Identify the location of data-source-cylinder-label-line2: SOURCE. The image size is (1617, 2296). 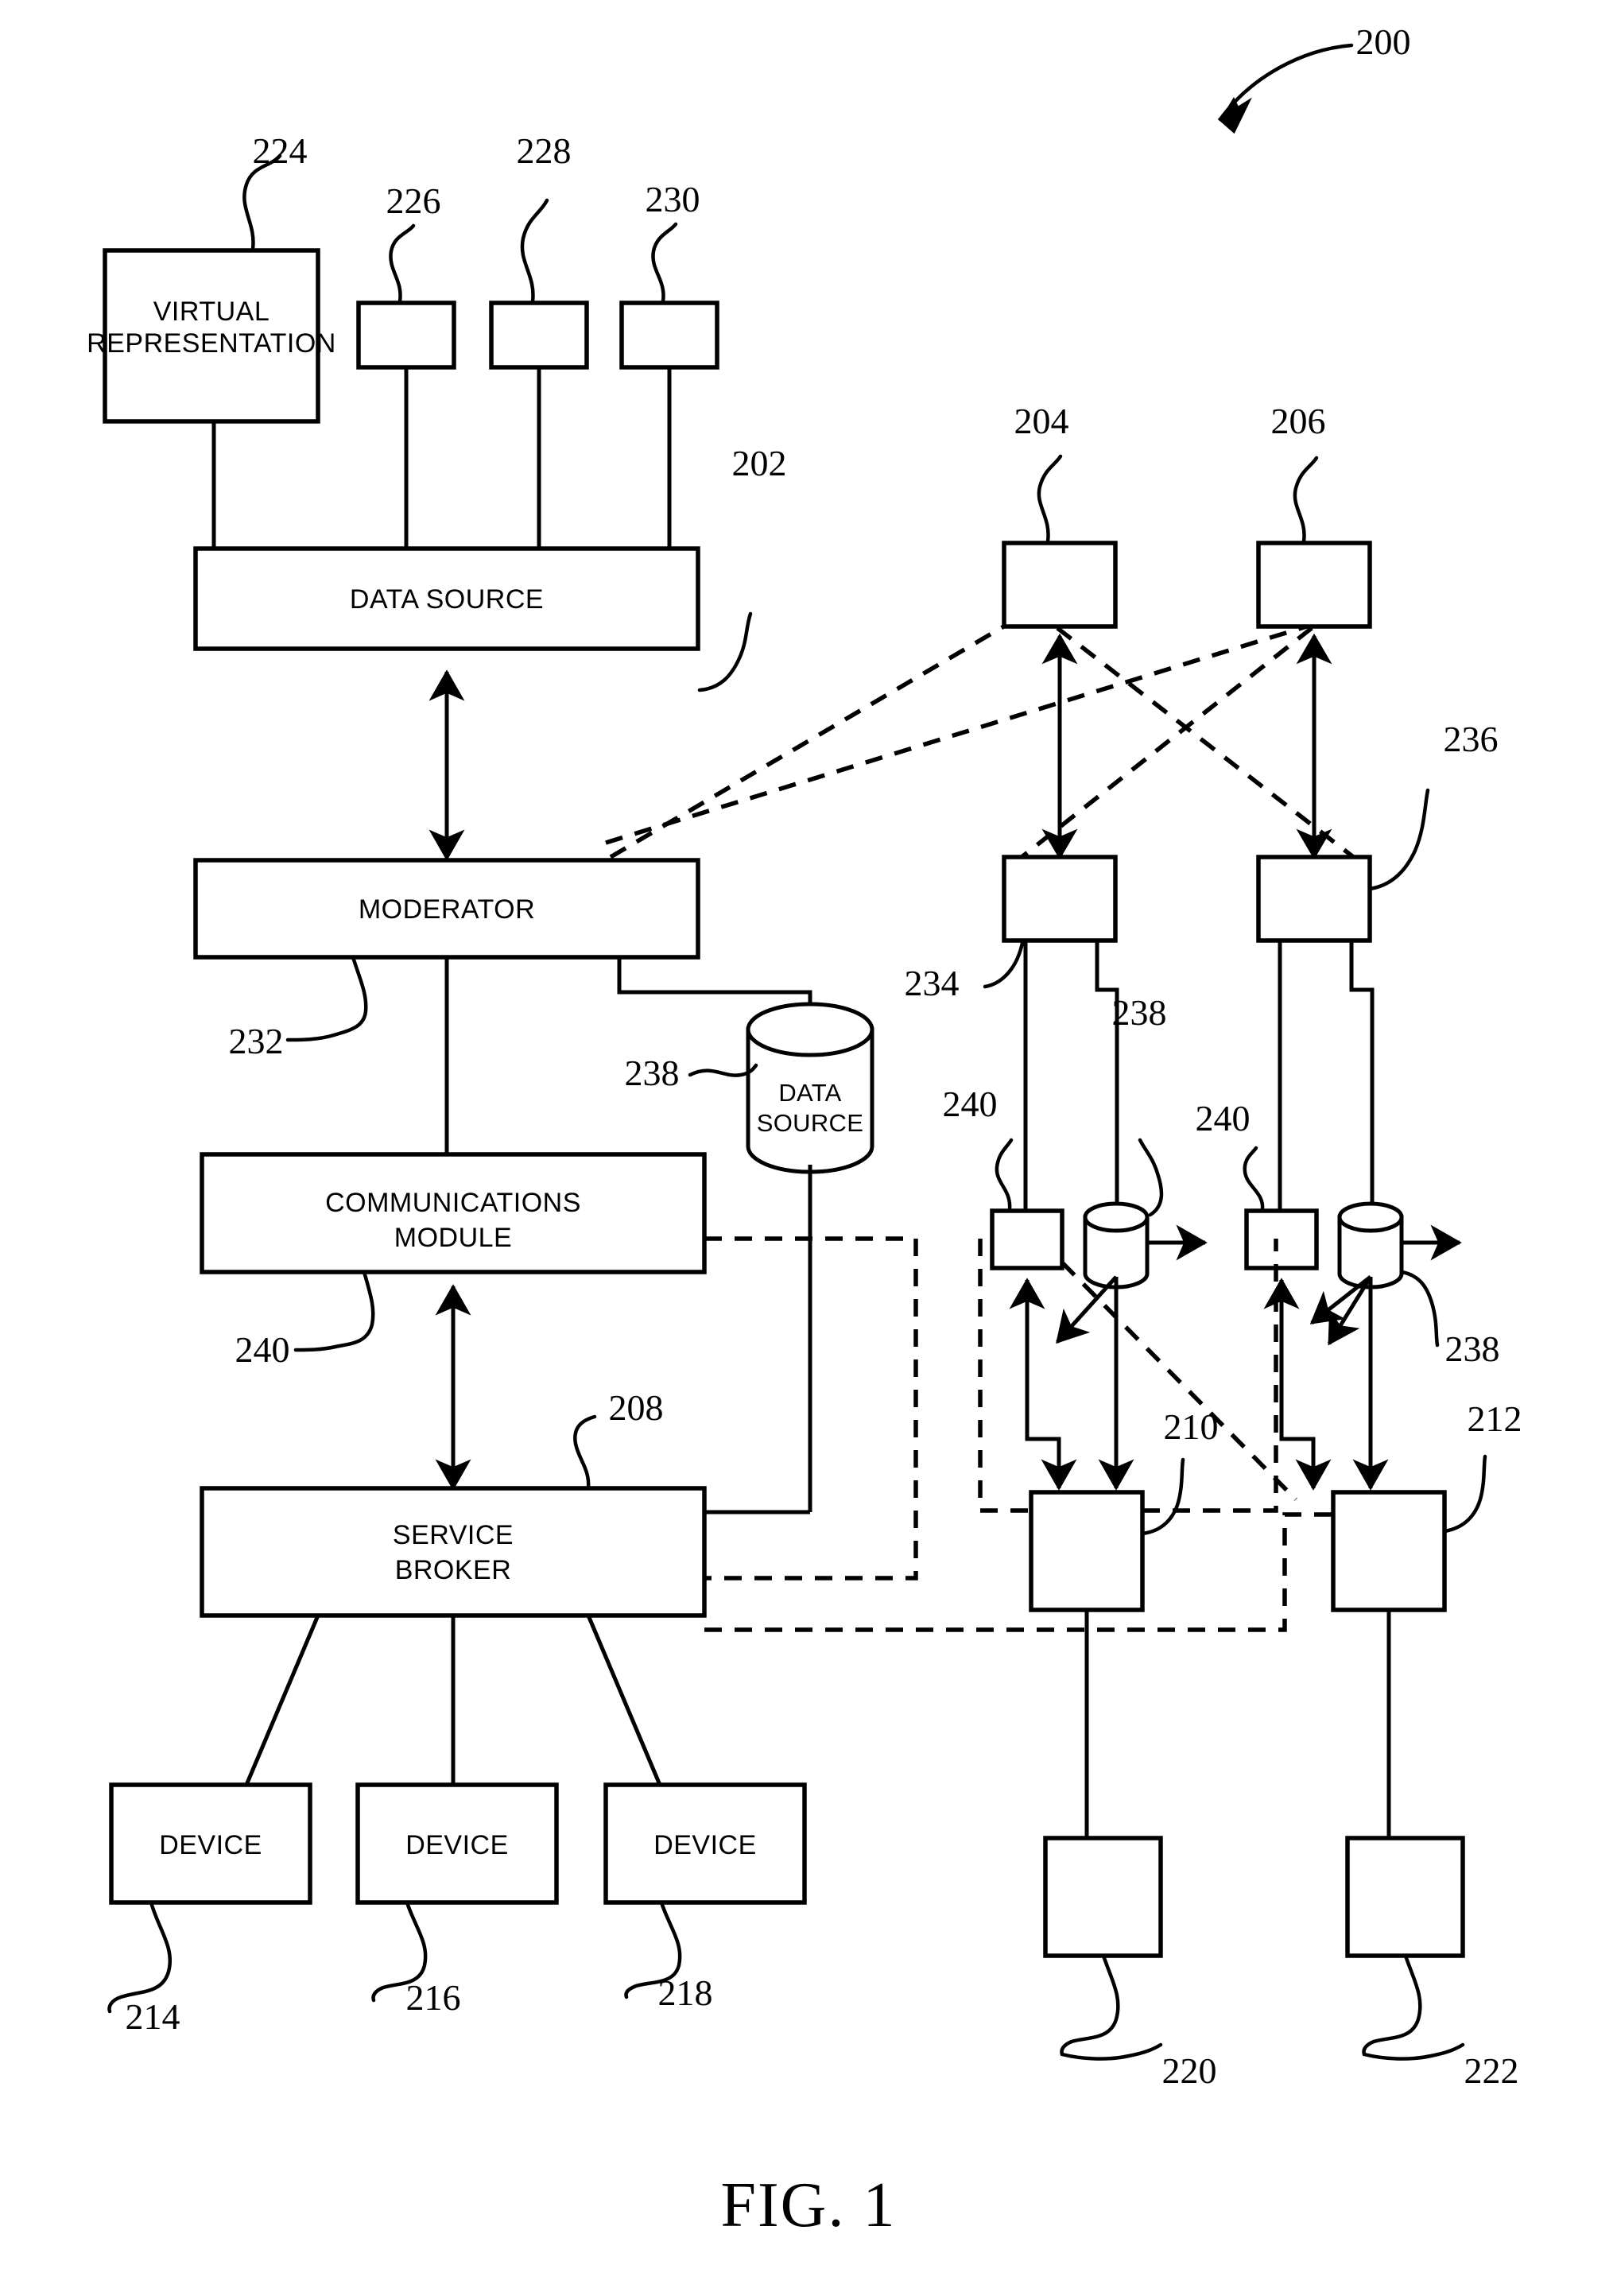
(810, 1123).